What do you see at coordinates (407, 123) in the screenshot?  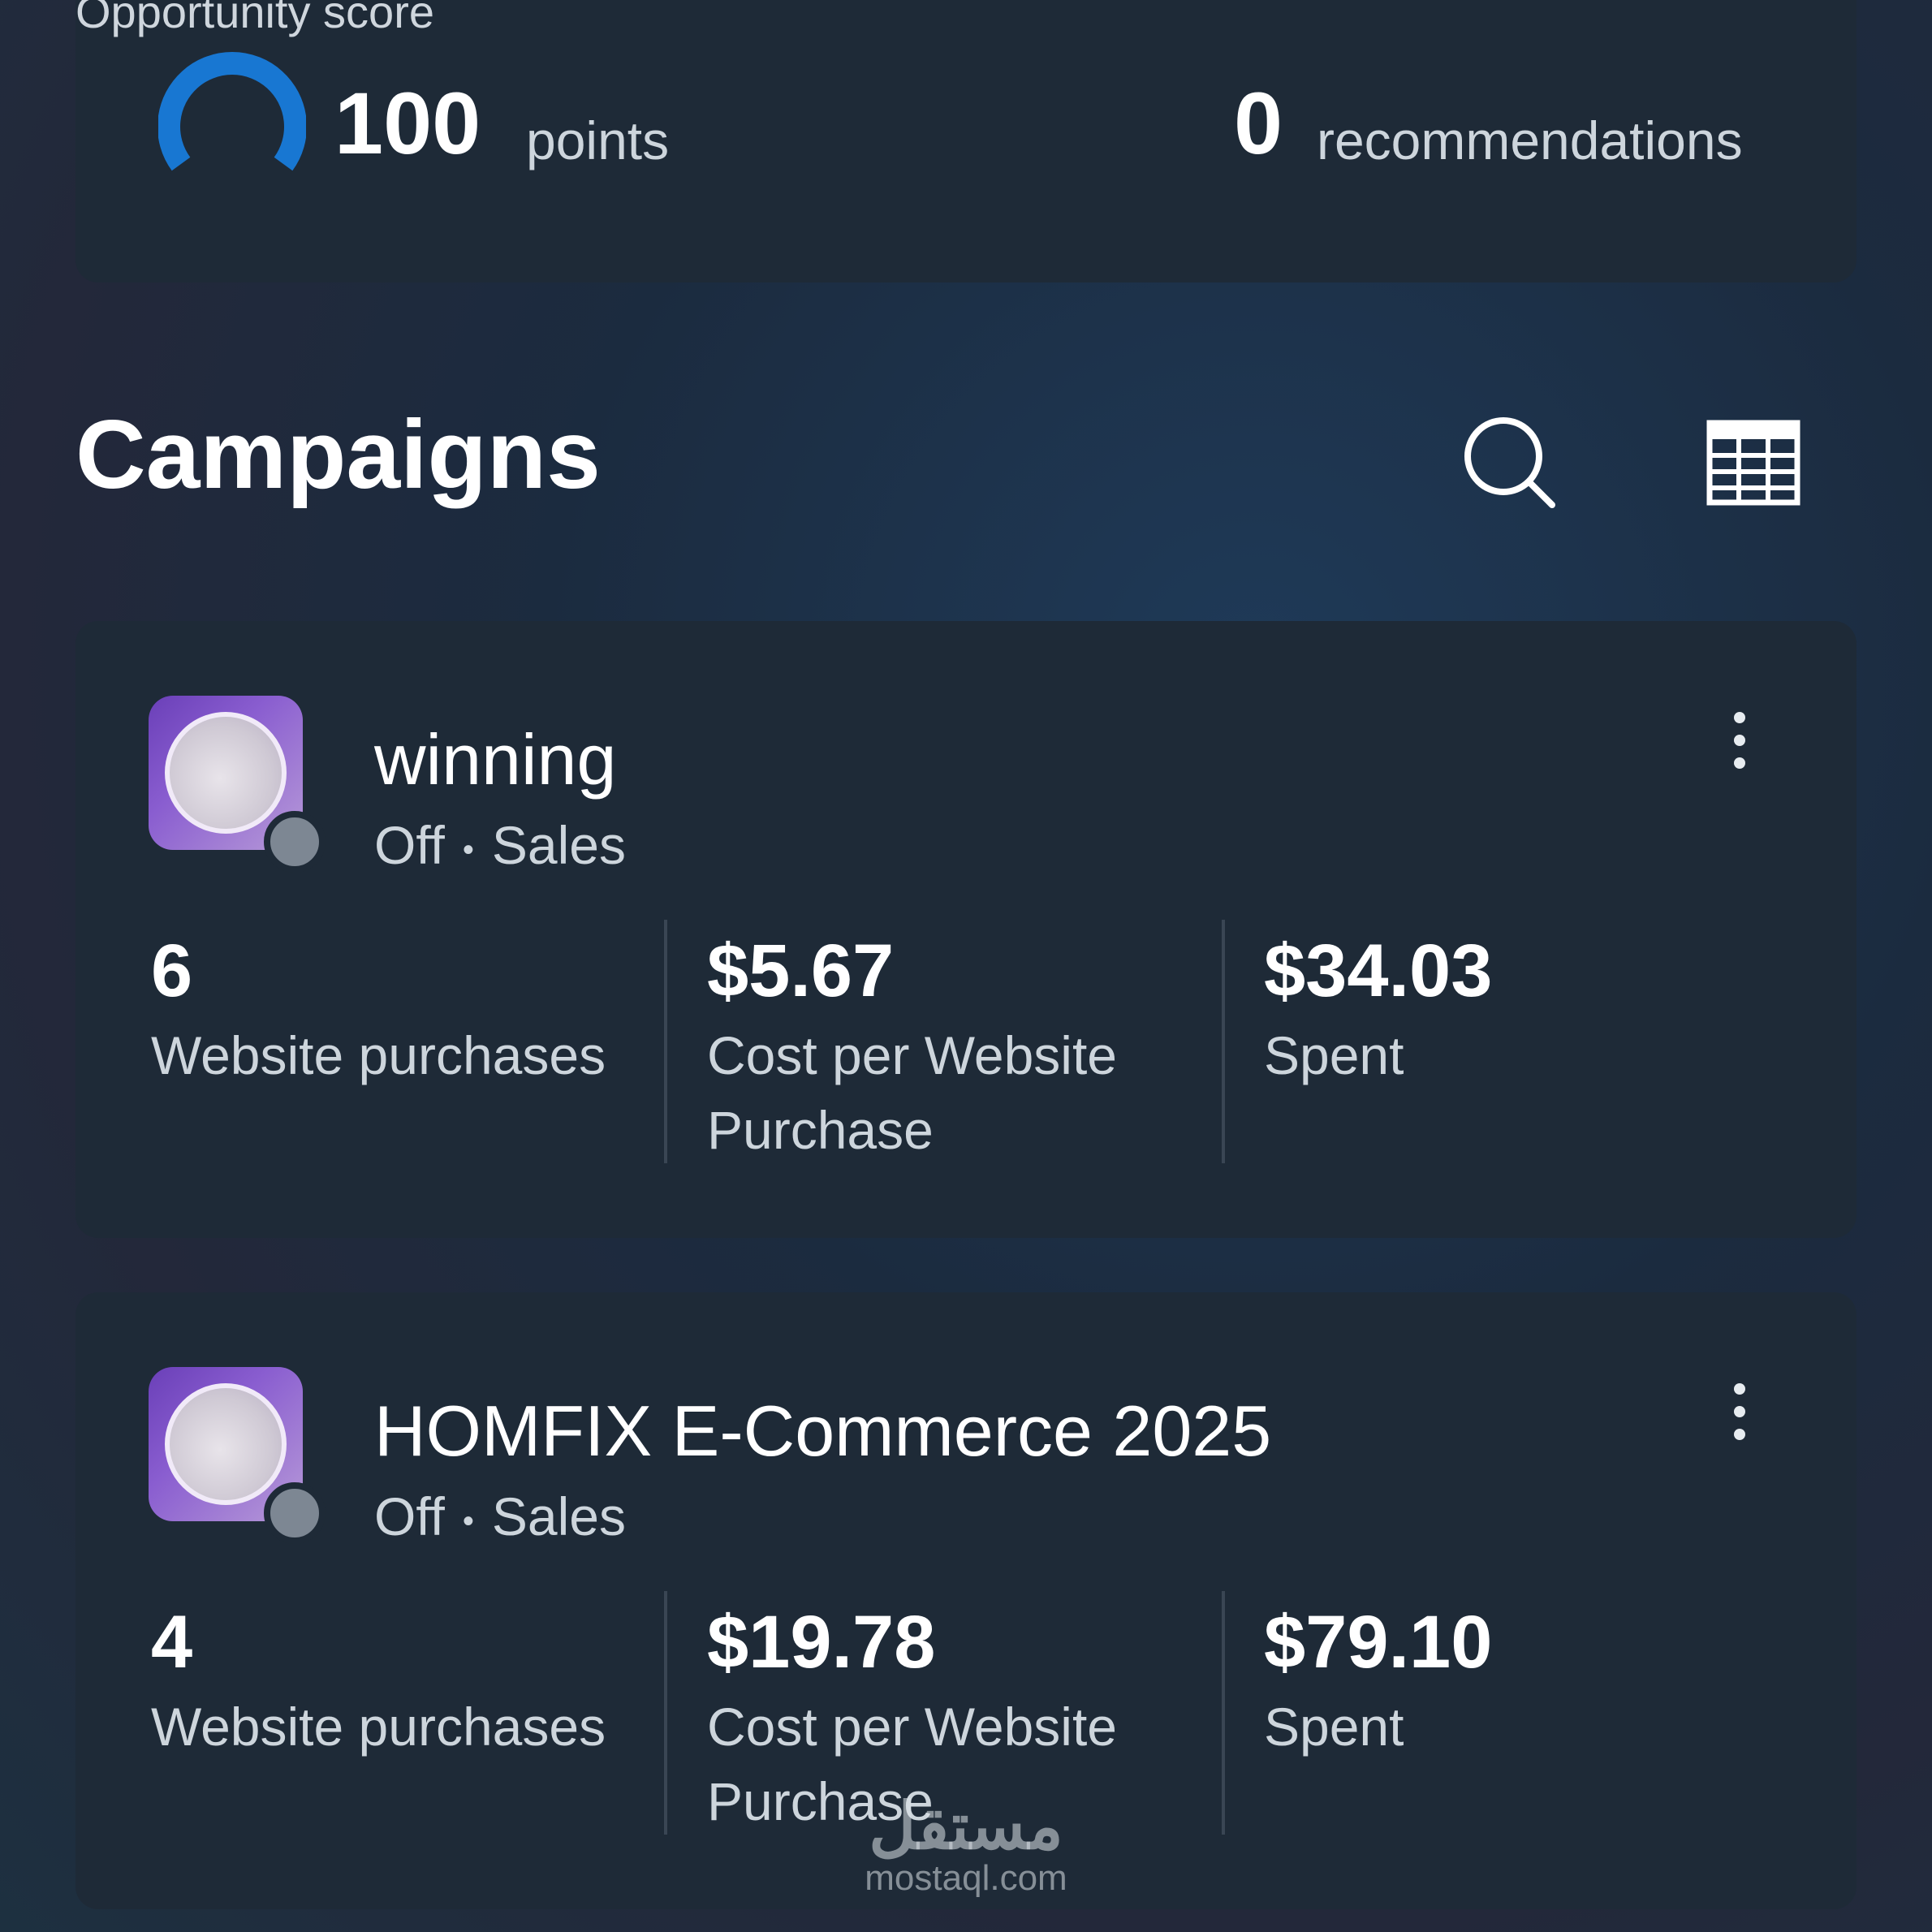 I see `score-points-value: 100` at bounding box center [407, 123].